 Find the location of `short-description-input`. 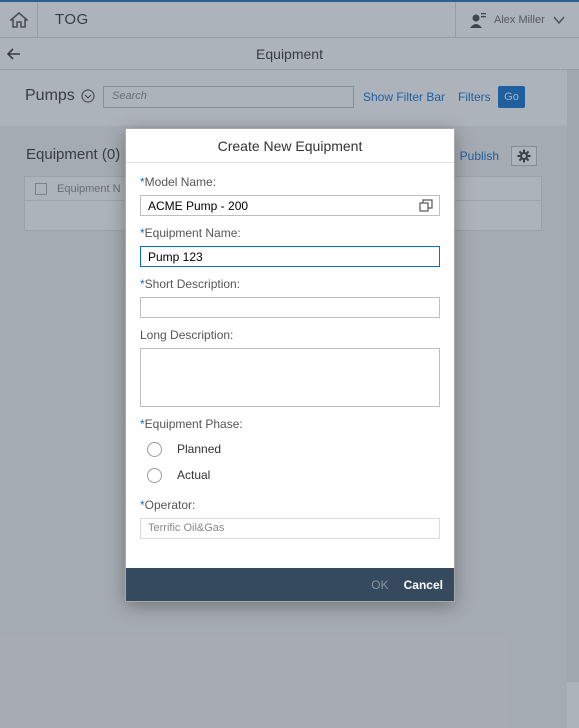

short-description-input is located at coordinates (290, 307).